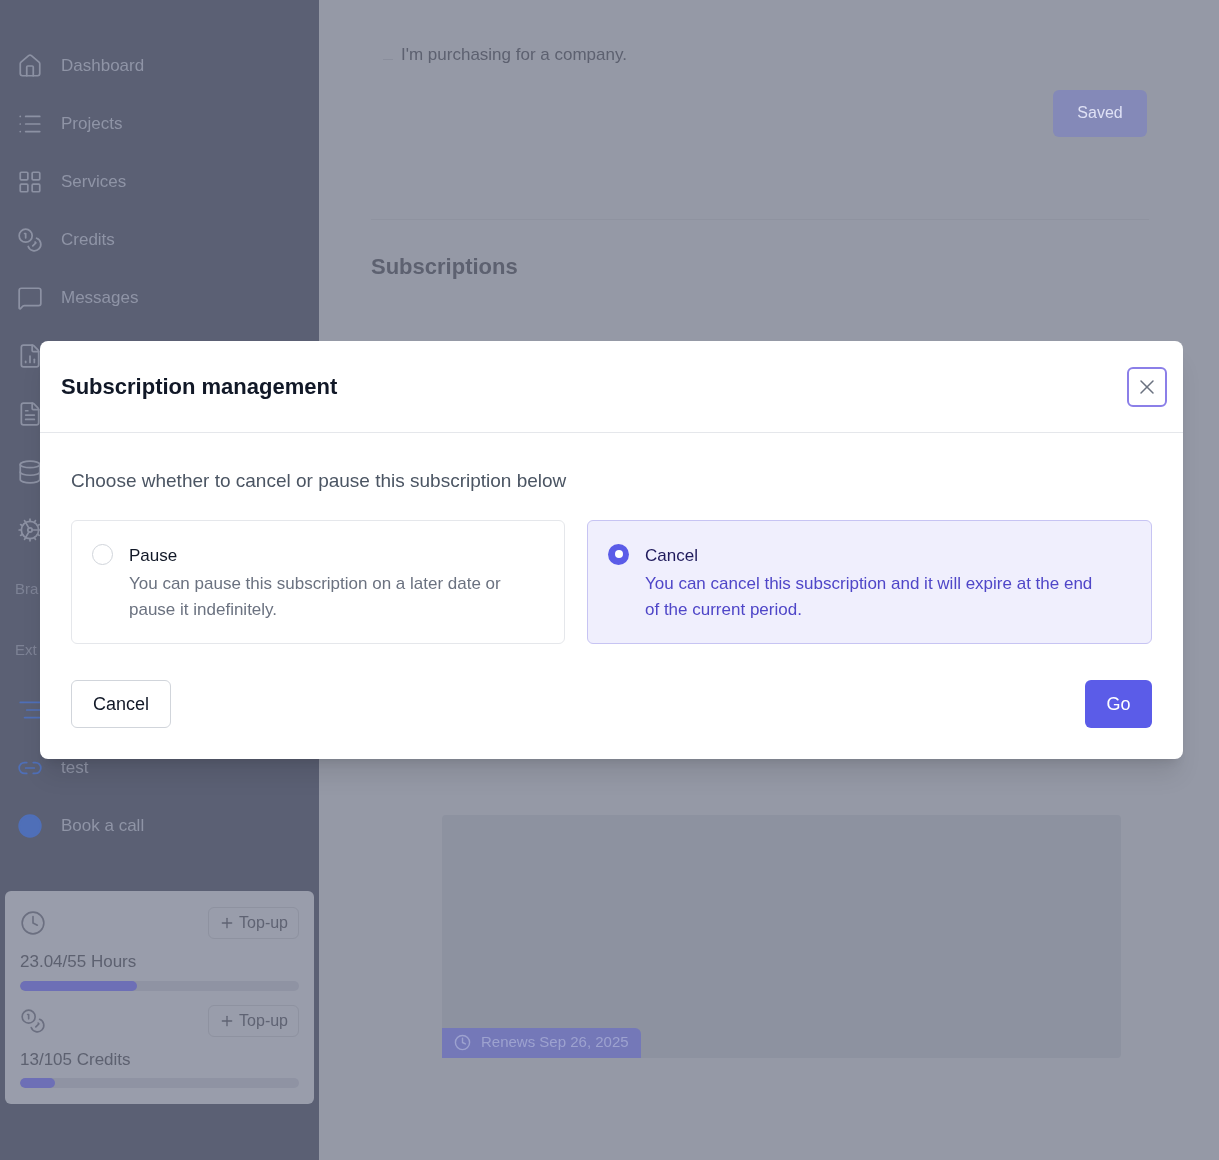 Image resolution: width=1219 pixels, height=1160 pixels. Describe the element at coordinates (79, 962) in the screenshot. I see `usage-reading: 23.04/55 Hours` at that location.